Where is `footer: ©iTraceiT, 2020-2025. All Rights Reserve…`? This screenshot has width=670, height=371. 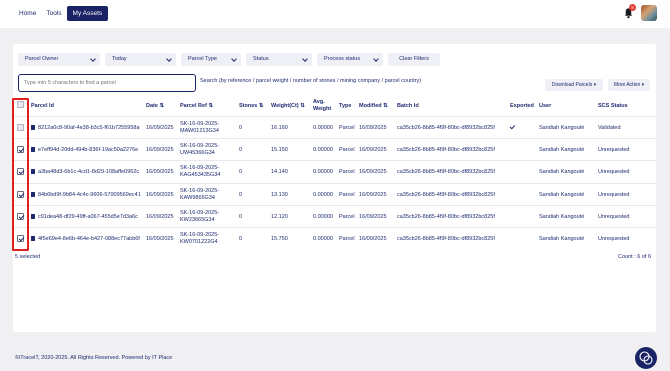 footer: ©iTraceiT, 2020-2025. All Rights Reserve… is located at coordinates (93, 358).